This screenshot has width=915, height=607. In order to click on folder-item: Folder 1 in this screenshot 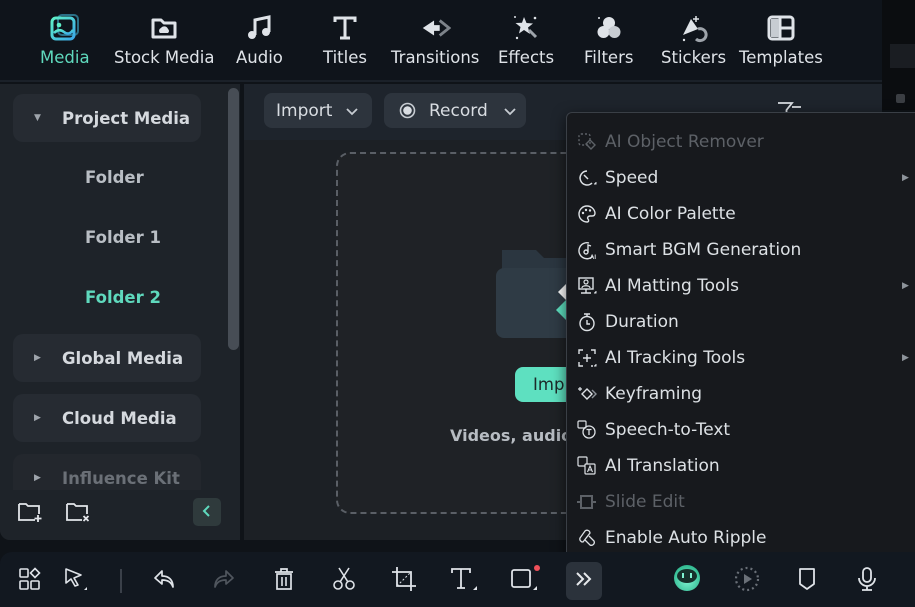, I will do `click(123, 237)`.